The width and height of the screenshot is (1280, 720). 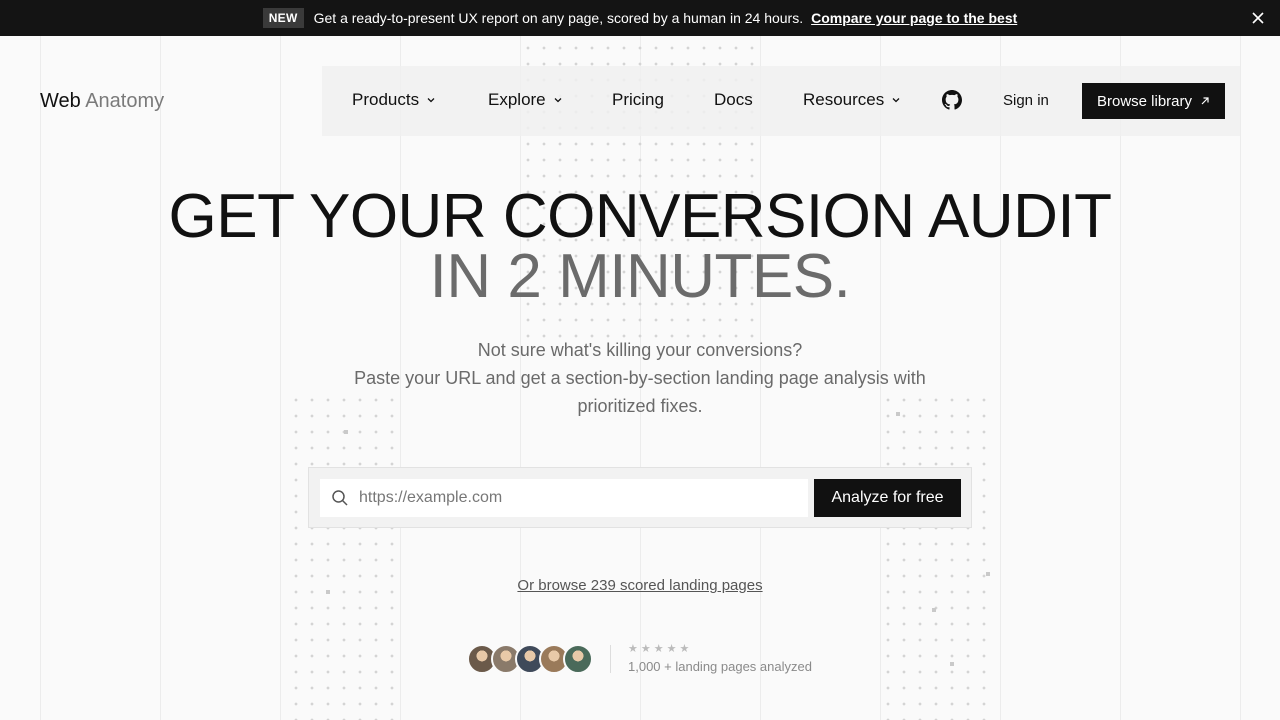 I want to click on nav-label: Docs, so click(x=733, y=99).